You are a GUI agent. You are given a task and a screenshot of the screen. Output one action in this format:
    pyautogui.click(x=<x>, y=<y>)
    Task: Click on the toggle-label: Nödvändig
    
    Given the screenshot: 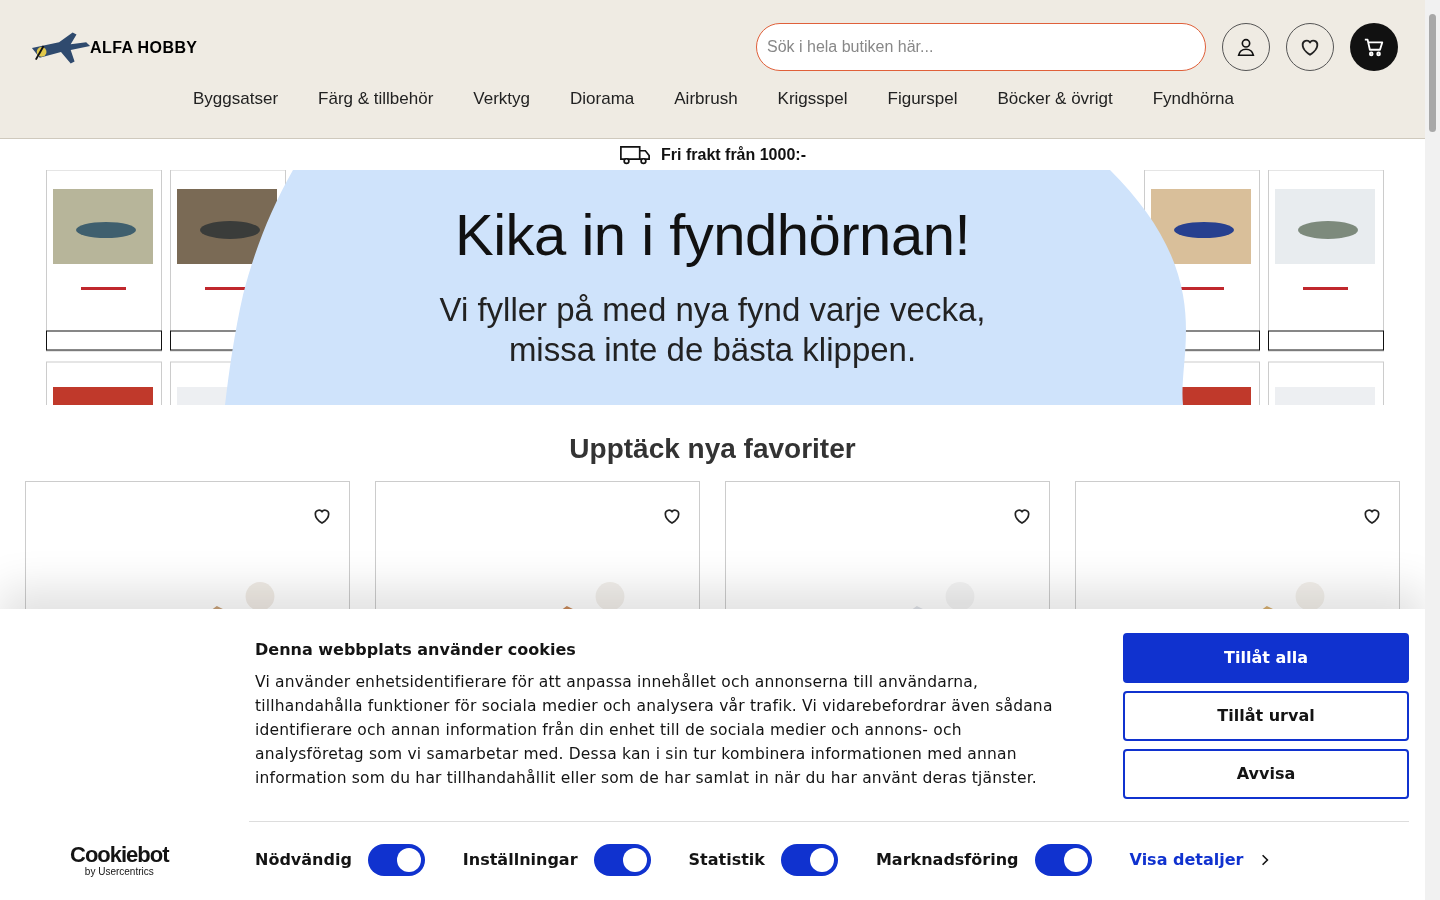 What is the action you would take?
    pyautogui.click(x=303, y=860)
    